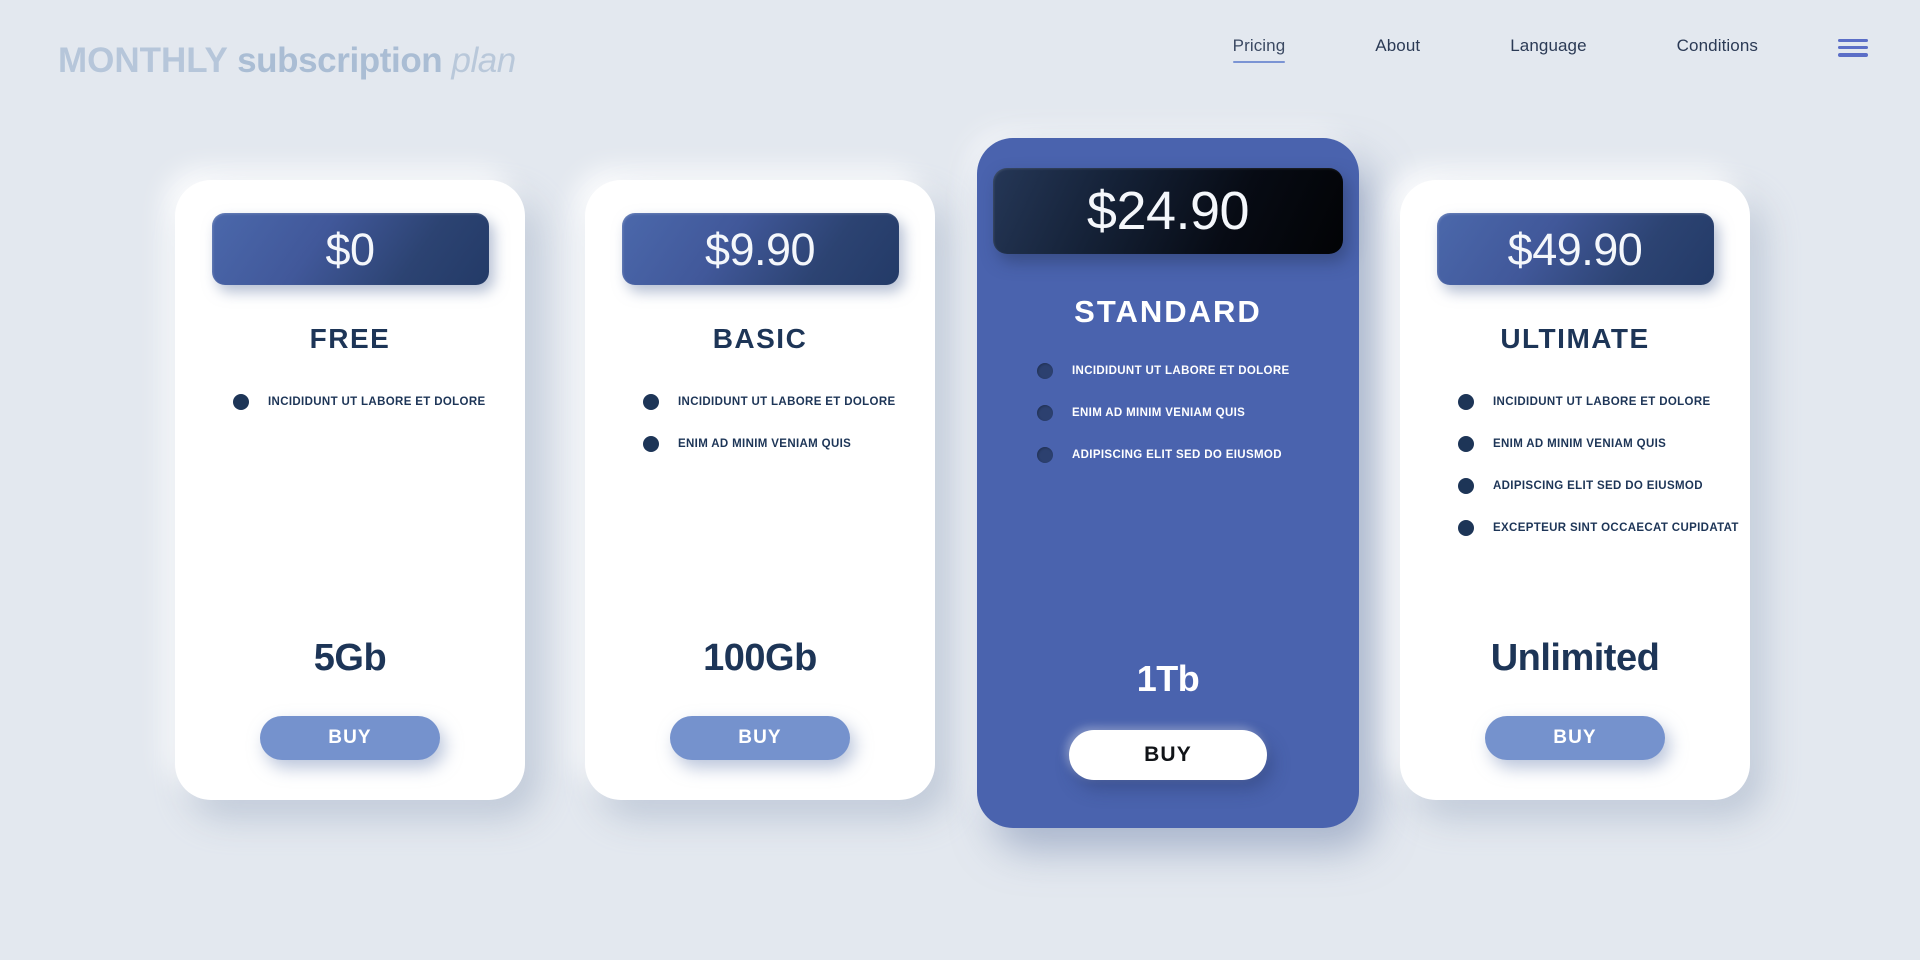  I want to click on storage-value-free: 5Gb, so click(350, 658).